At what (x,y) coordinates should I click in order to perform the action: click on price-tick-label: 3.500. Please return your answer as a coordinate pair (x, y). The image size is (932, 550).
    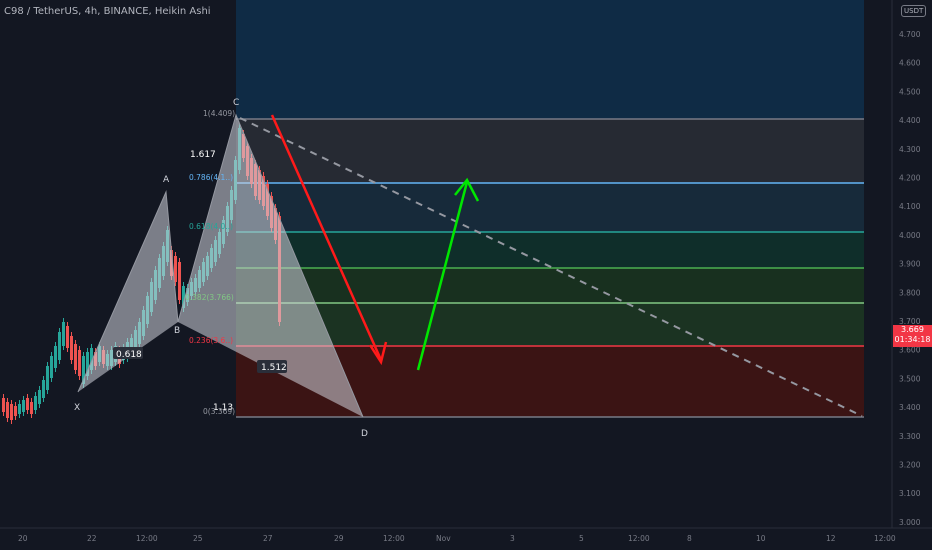
    Looking at the image, I should click on (910, 378).